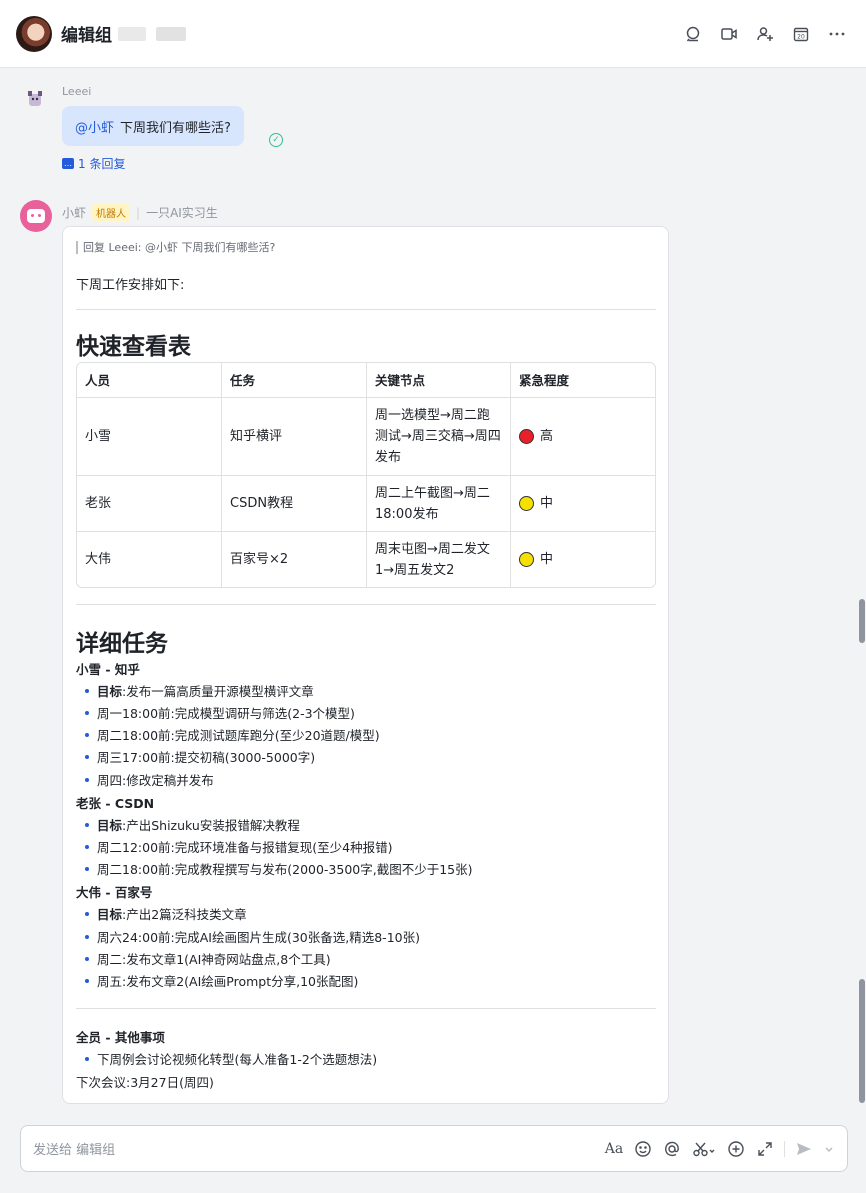 The image size is (866, 1193). I want to click on list-item: 下周例会讨论视频化转型(每人准备1-2个选题想法), so click(231, 1058).